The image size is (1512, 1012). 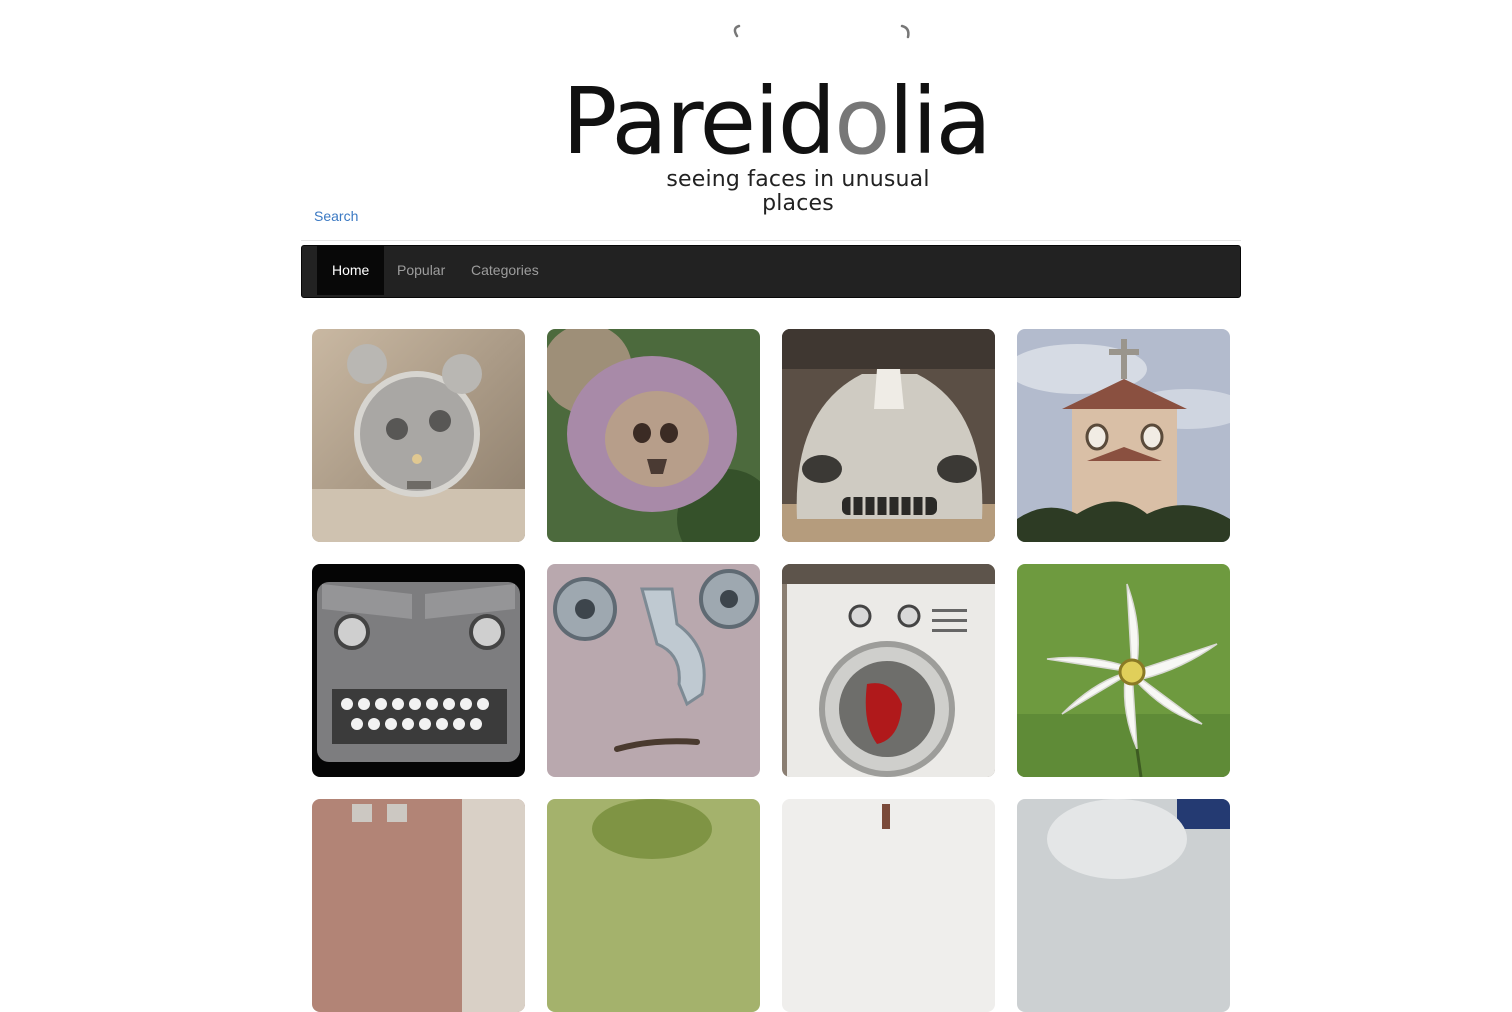 I want to click on logo-title-end: lia, so click(x=939, y=121).